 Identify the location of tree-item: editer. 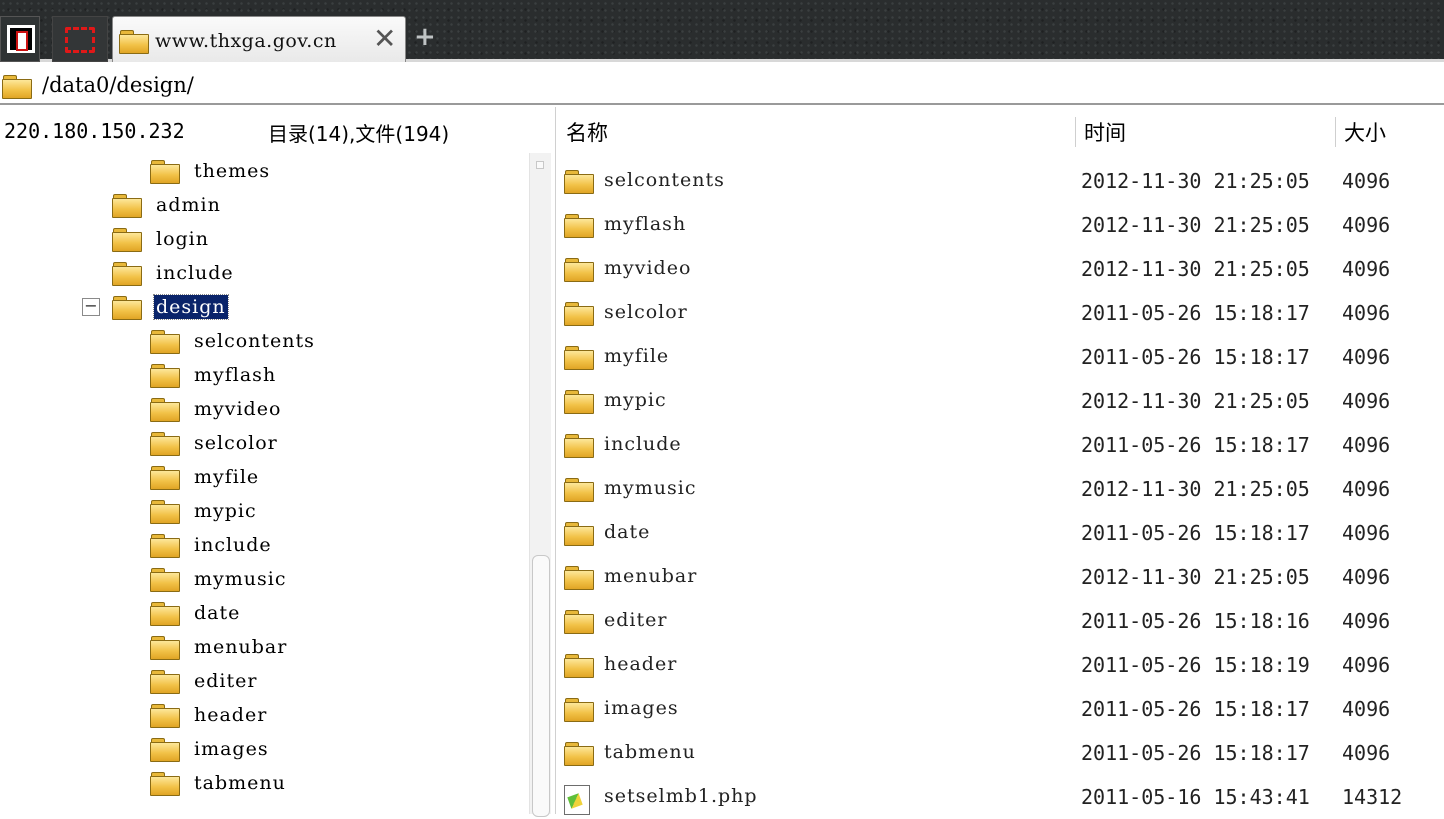
(204, 681).